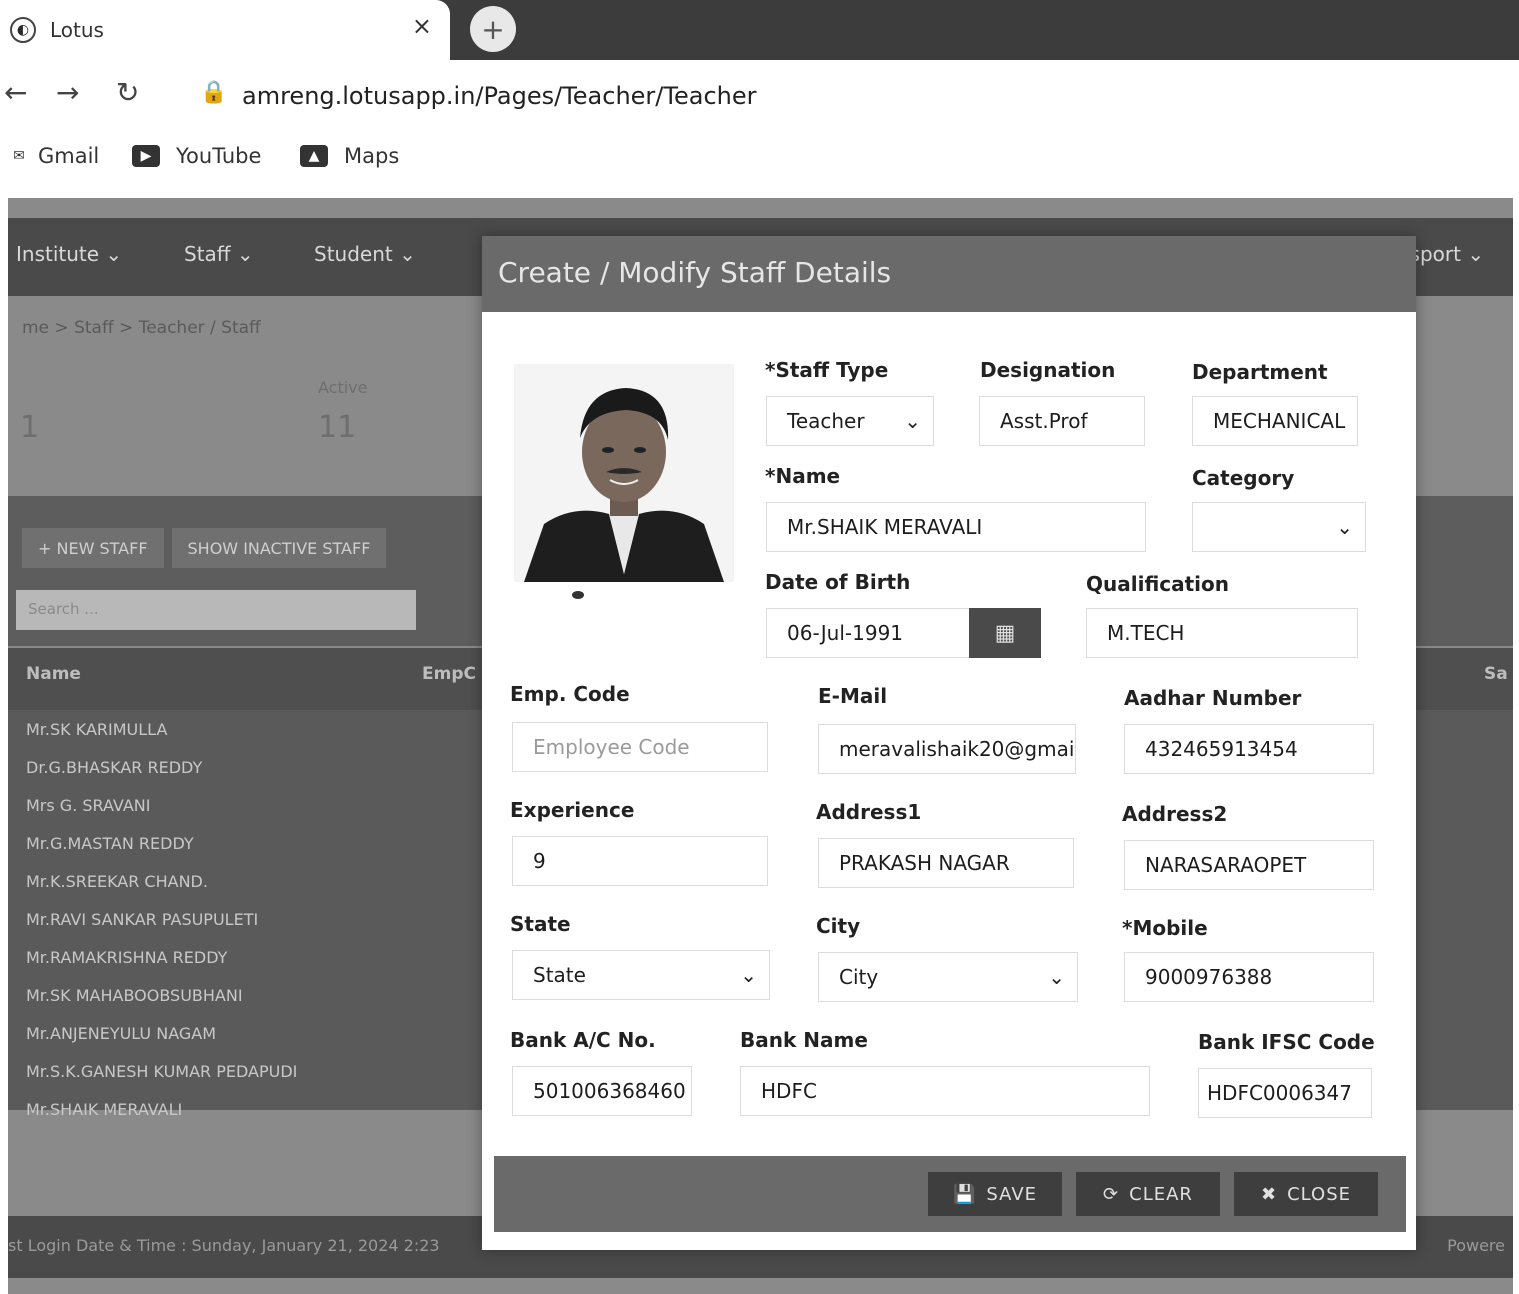  I want to click on aadhar-label: Aadhar Number, so click(1213, 698).